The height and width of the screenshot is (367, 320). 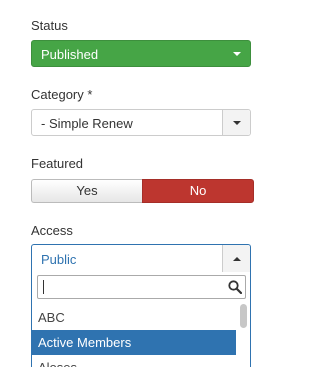 What do you see at coordinates (49, 25) in the screenshot?
I see `status-label: Status` at bounding box center [49, 25].